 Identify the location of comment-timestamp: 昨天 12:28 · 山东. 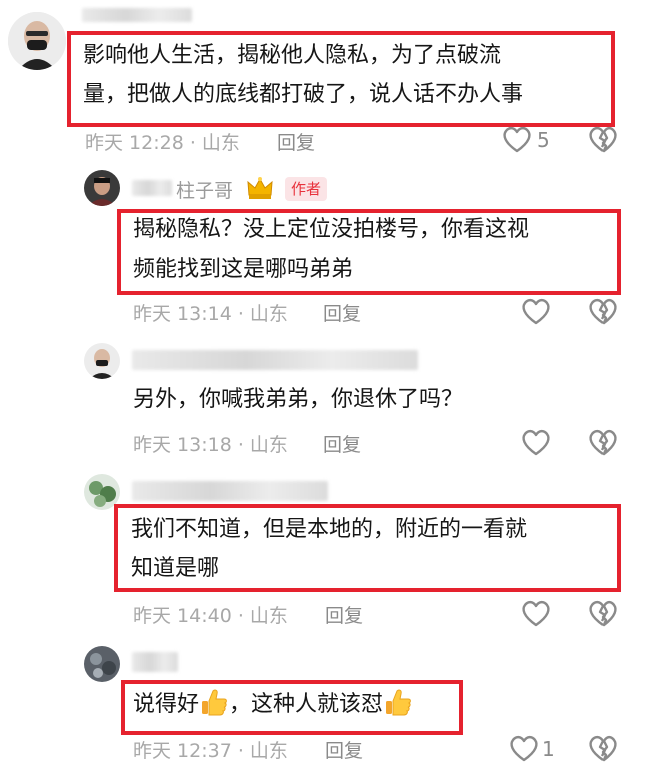
(162, 143).